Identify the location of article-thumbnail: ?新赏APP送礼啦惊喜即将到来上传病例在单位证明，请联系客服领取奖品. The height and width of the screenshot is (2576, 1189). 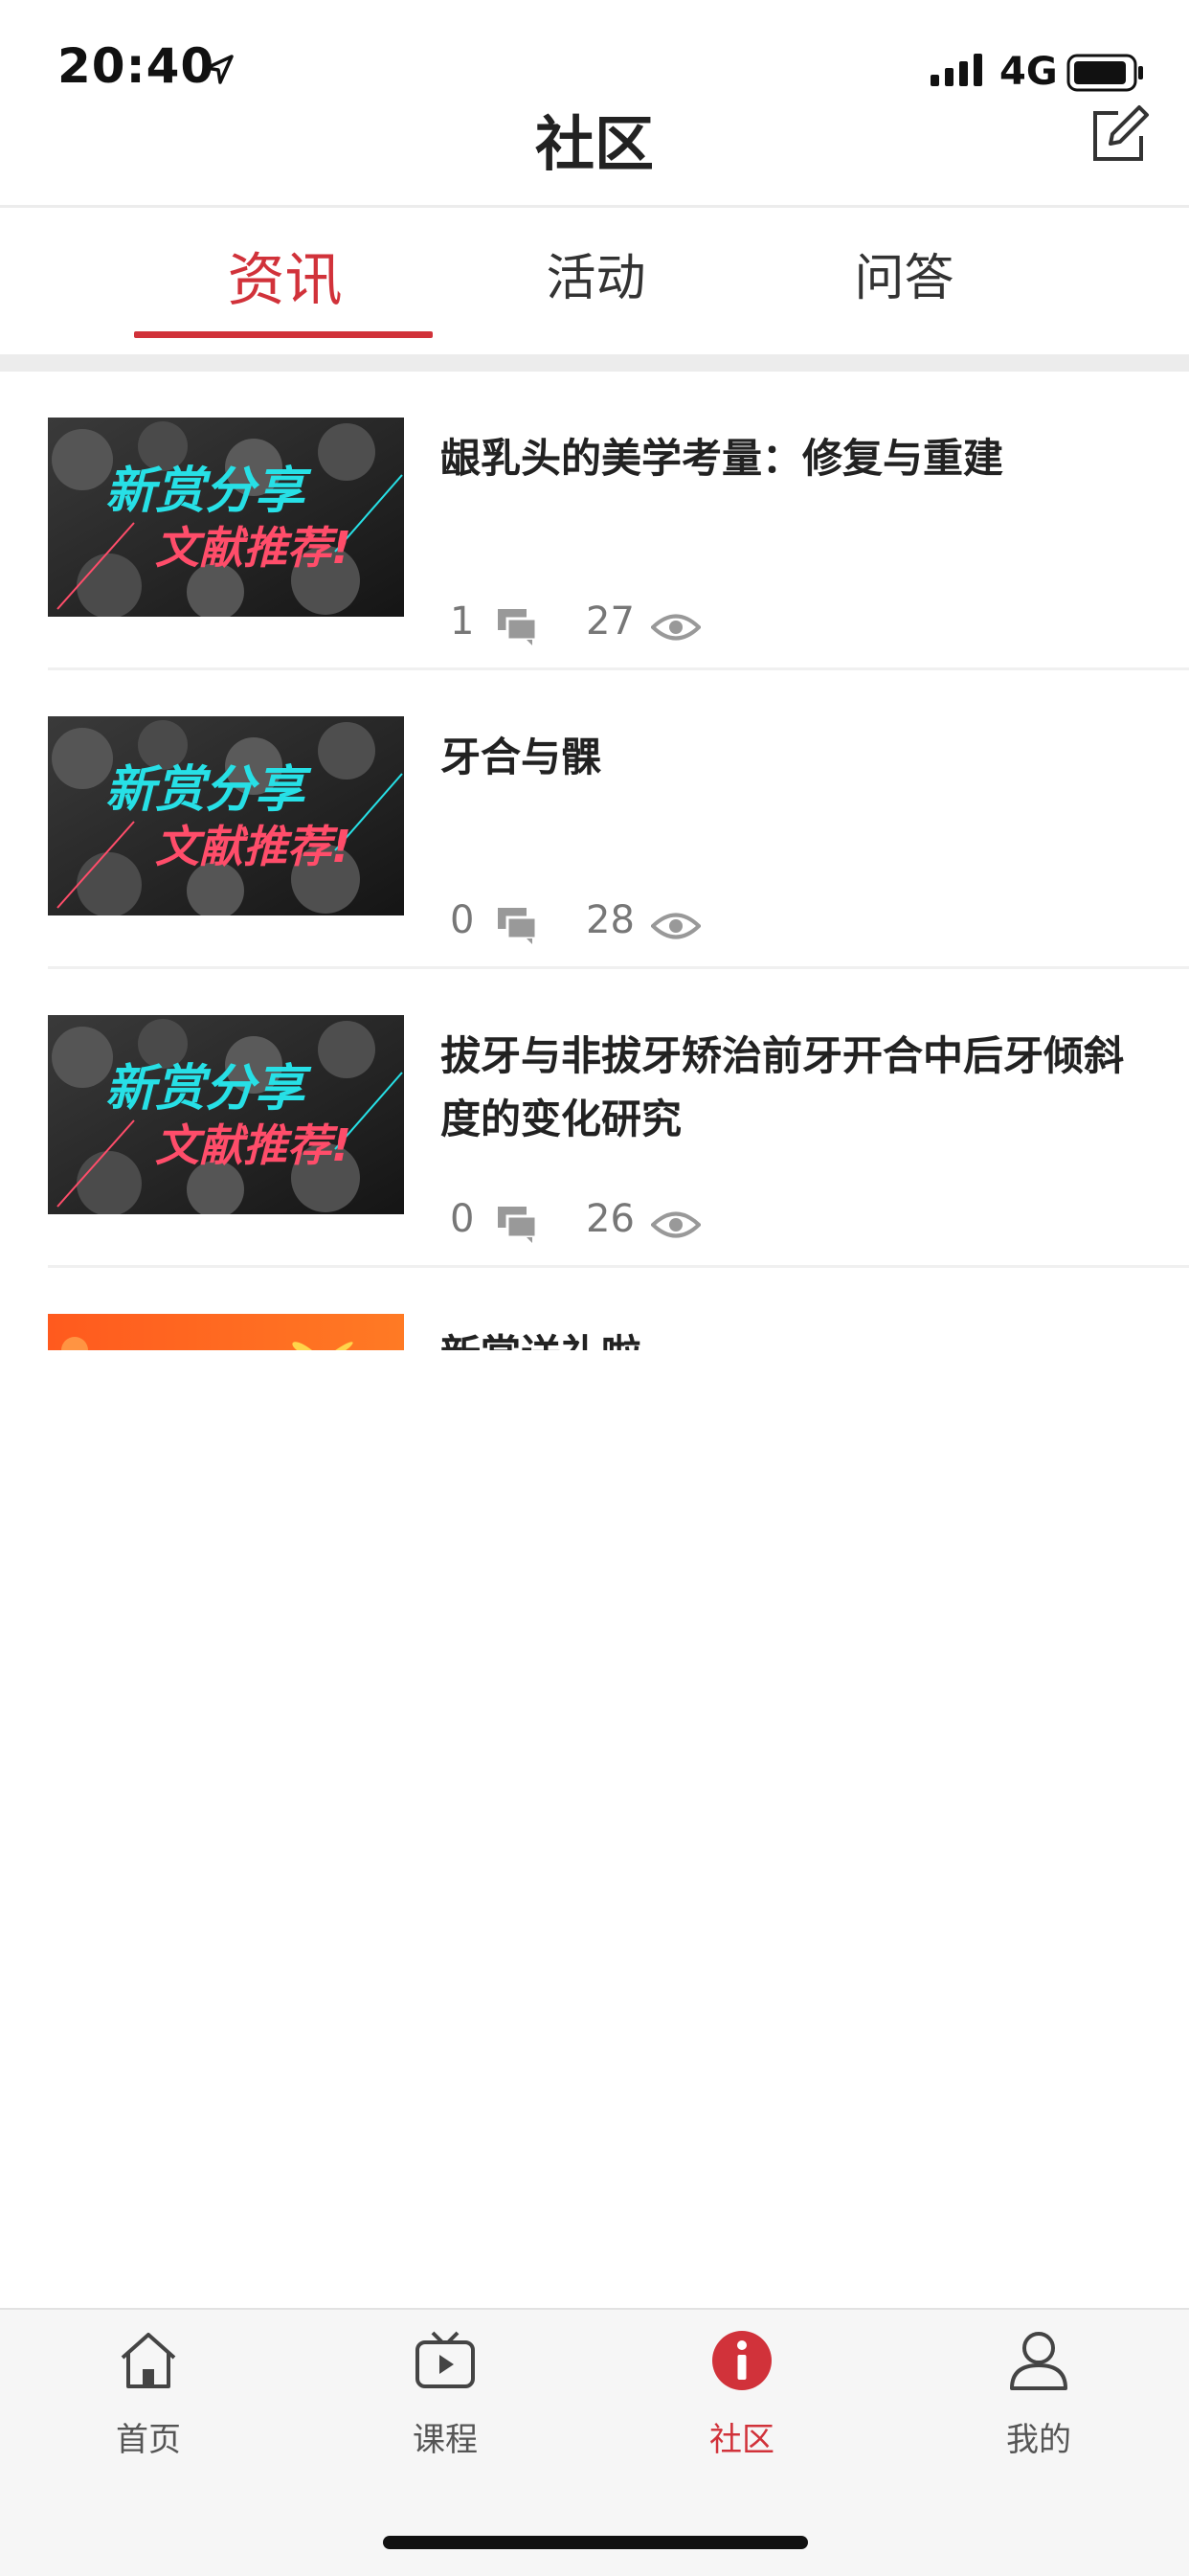
(226, 1332).